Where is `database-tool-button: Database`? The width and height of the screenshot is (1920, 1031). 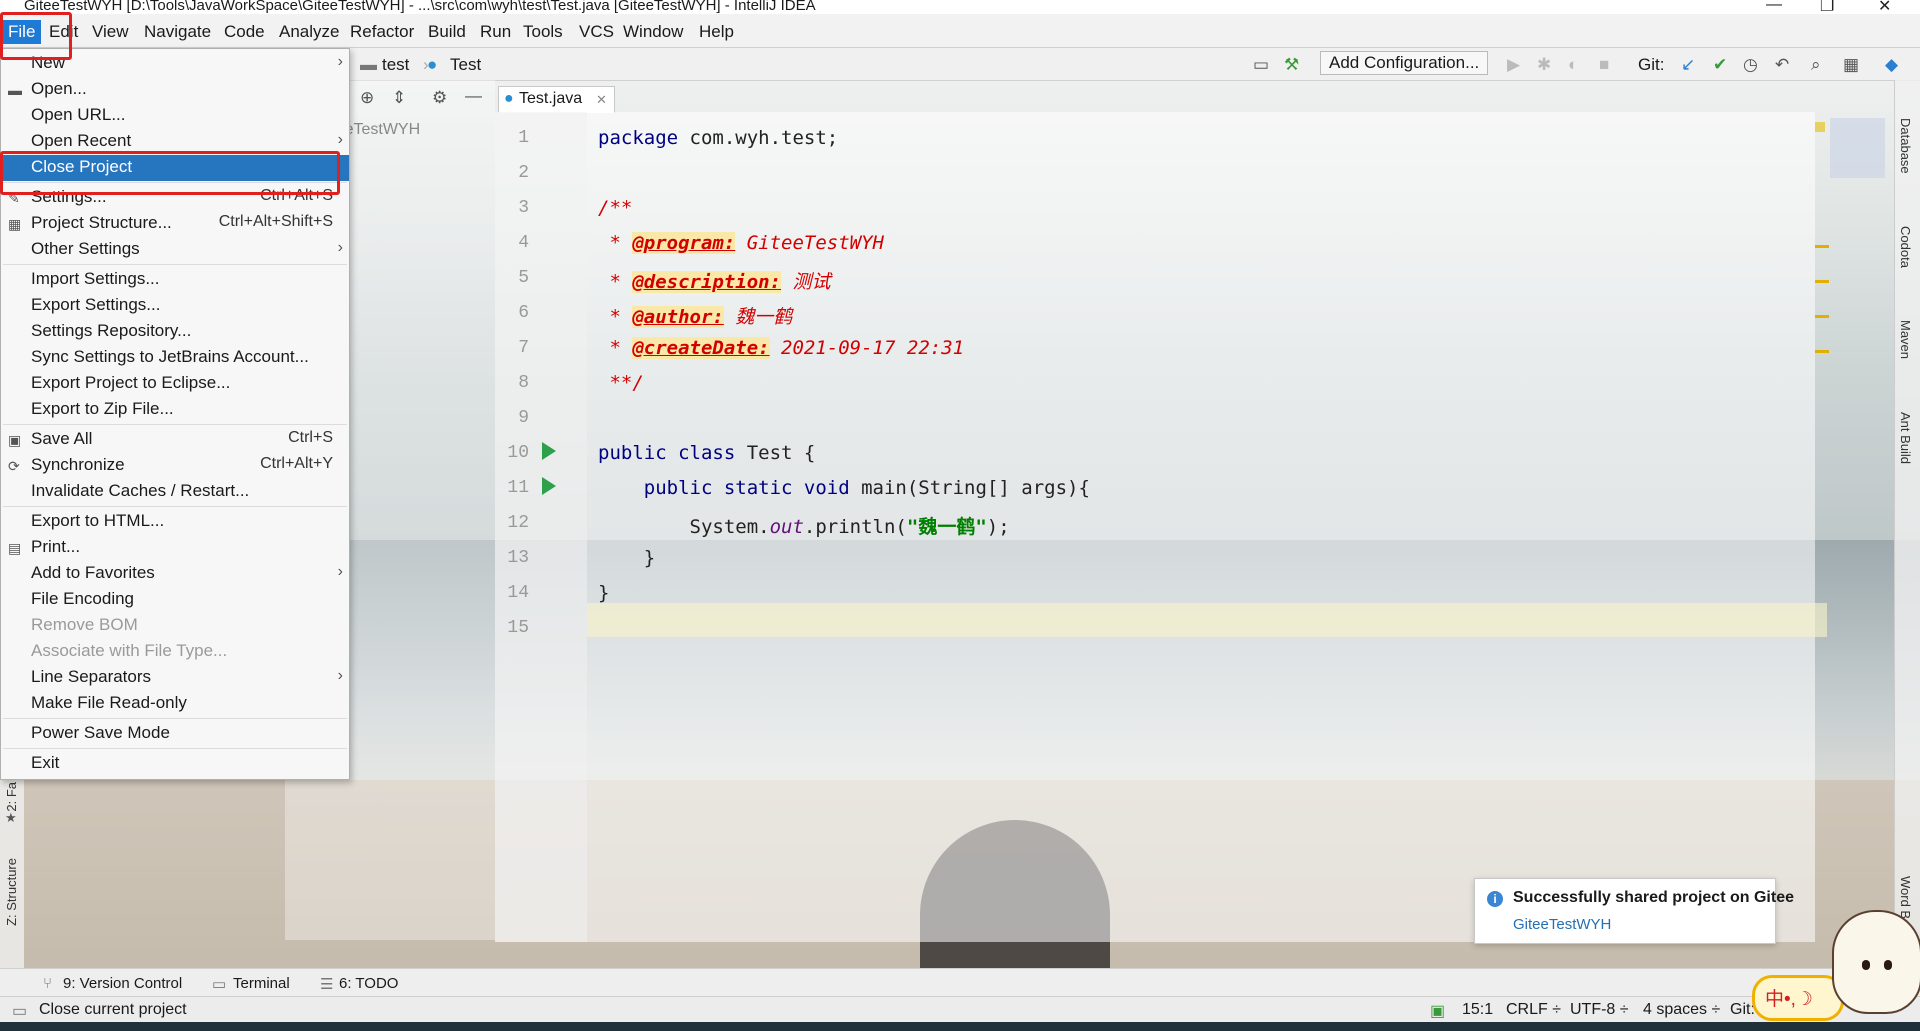 database-tool-button: Database is located at coordinates (1905, 146).